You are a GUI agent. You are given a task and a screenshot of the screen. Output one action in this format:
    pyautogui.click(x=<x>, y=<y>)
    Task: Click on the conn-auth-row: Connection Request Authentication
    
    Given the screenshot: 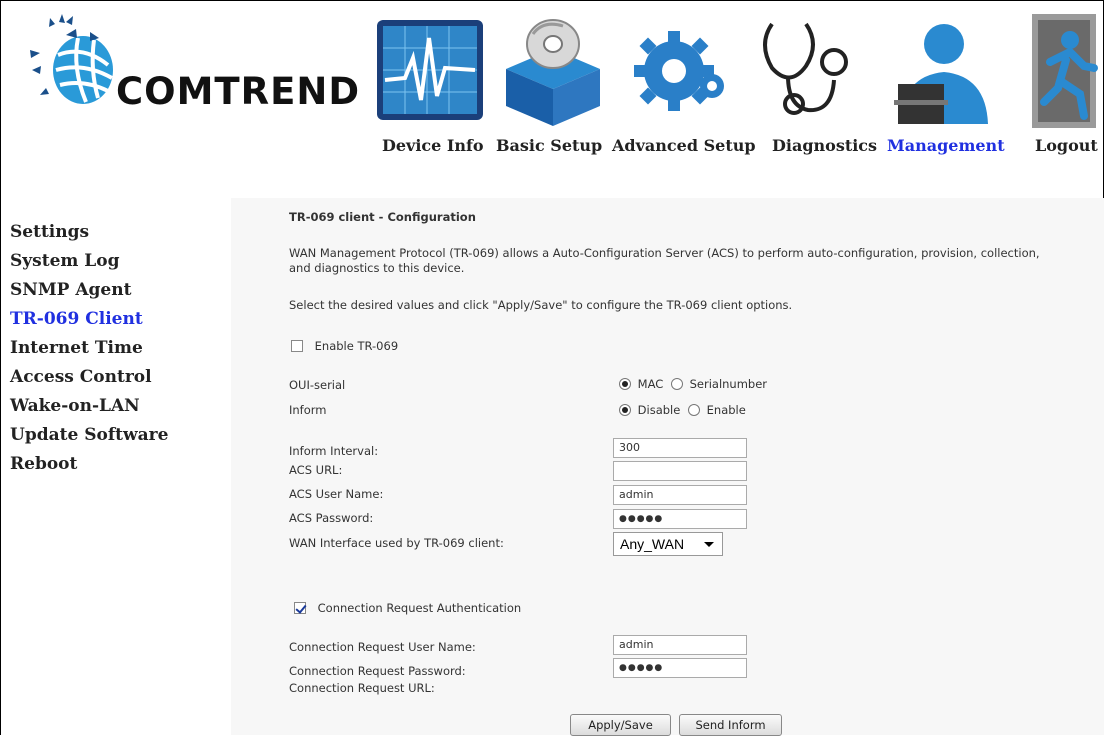 What is the action you would take?
    pyautogui.click(x=407, y=607)
    